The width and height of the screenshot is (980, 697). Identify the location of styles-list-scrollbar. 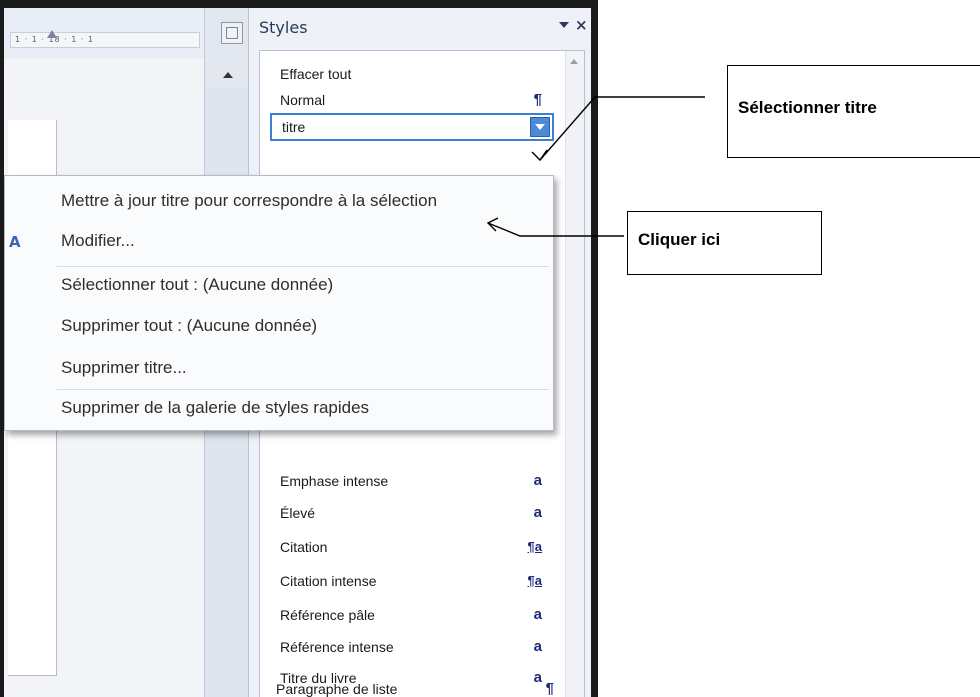
(574, 374).